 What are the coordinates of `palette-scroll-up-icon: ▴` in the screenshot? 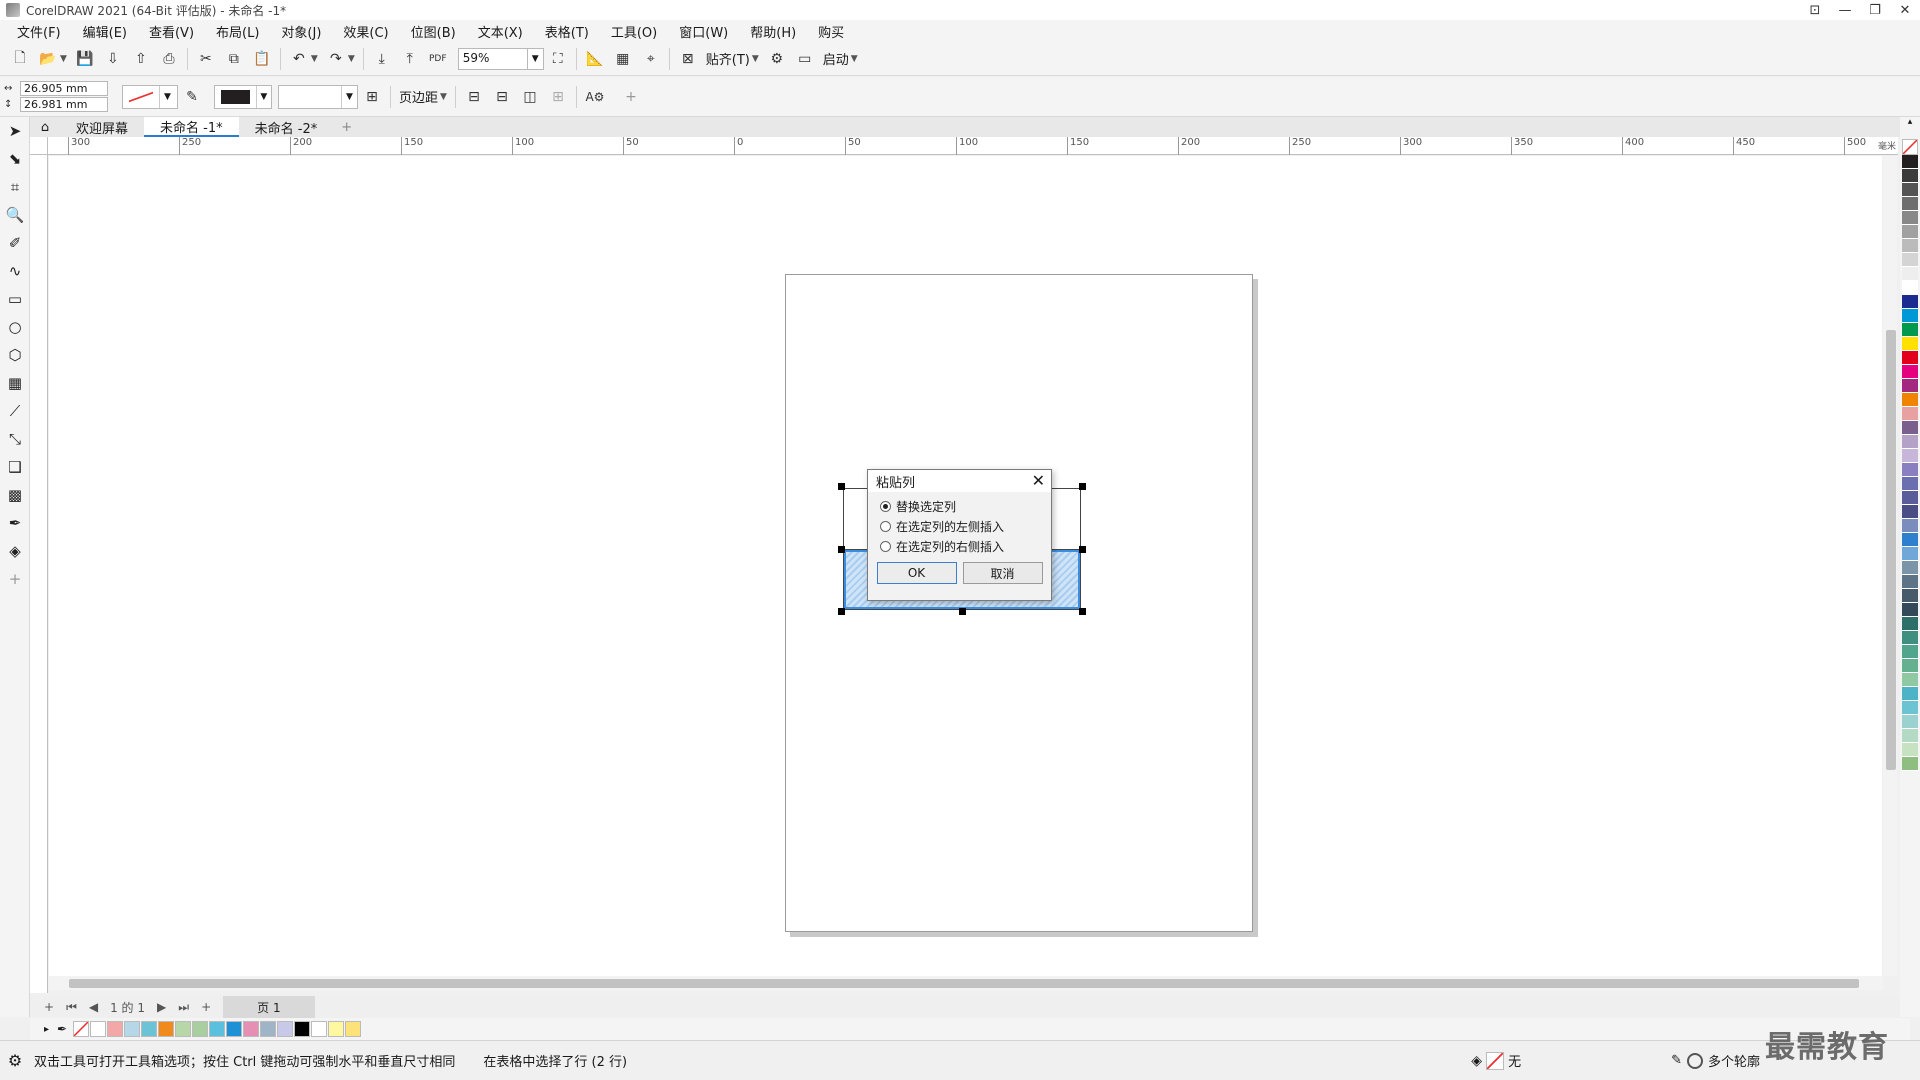 It's located at (1910, 128).